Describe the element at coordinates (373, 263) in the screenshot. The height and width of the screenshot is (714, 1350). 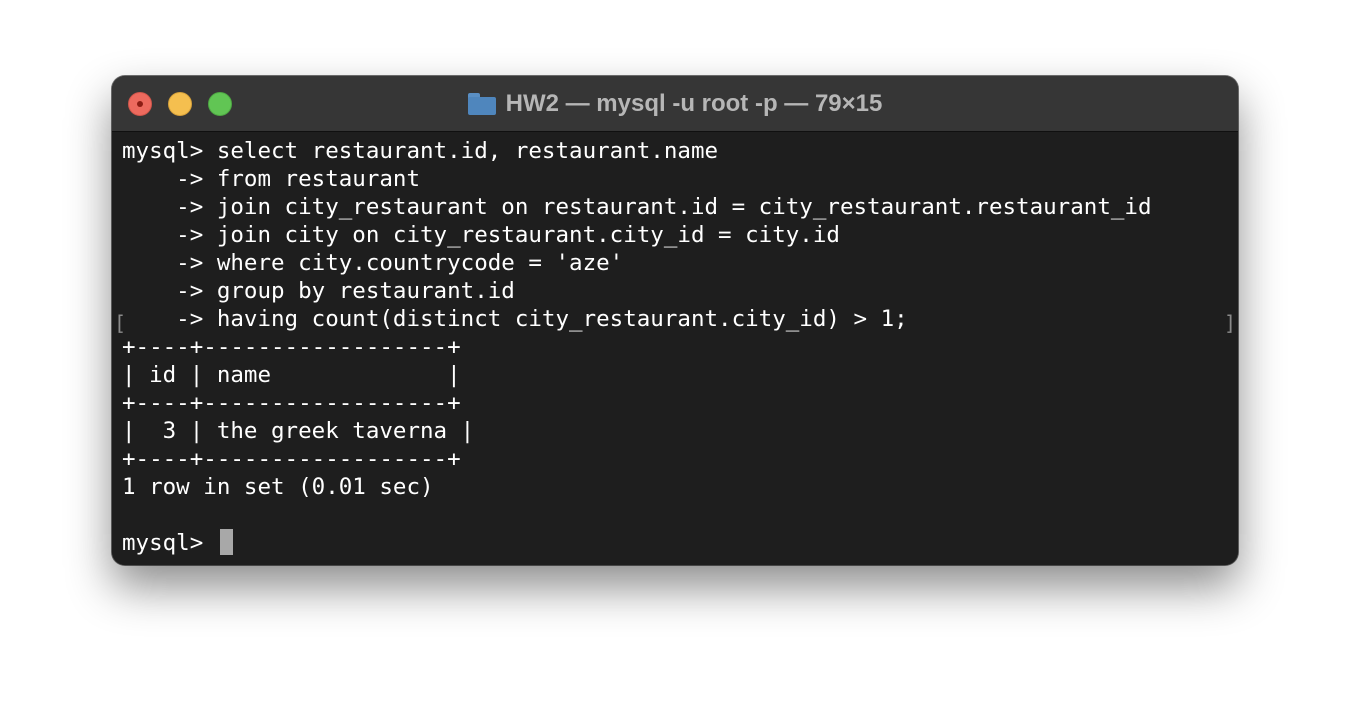
I see `terminal-line: -> where city.countrycode = 'aze'` at that location.